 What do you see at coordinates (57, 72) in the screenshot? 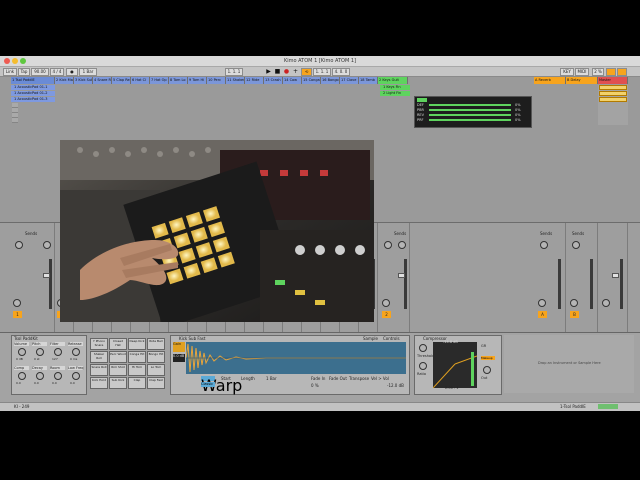
I see `time-signature-field: 4 / 4` at bounding box center [57, 72].